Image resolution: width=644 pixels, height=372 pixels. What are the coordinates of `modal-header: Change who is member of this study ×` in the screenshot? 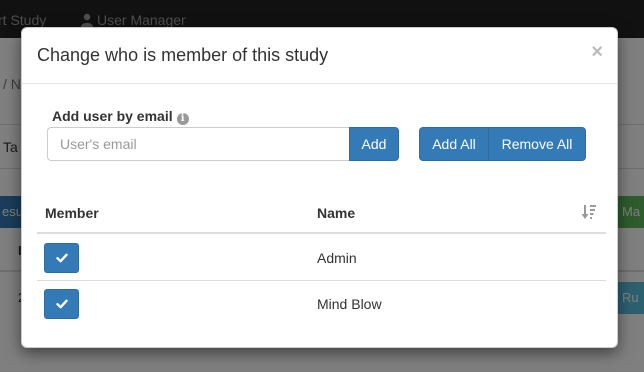 It's located at (319, 56).